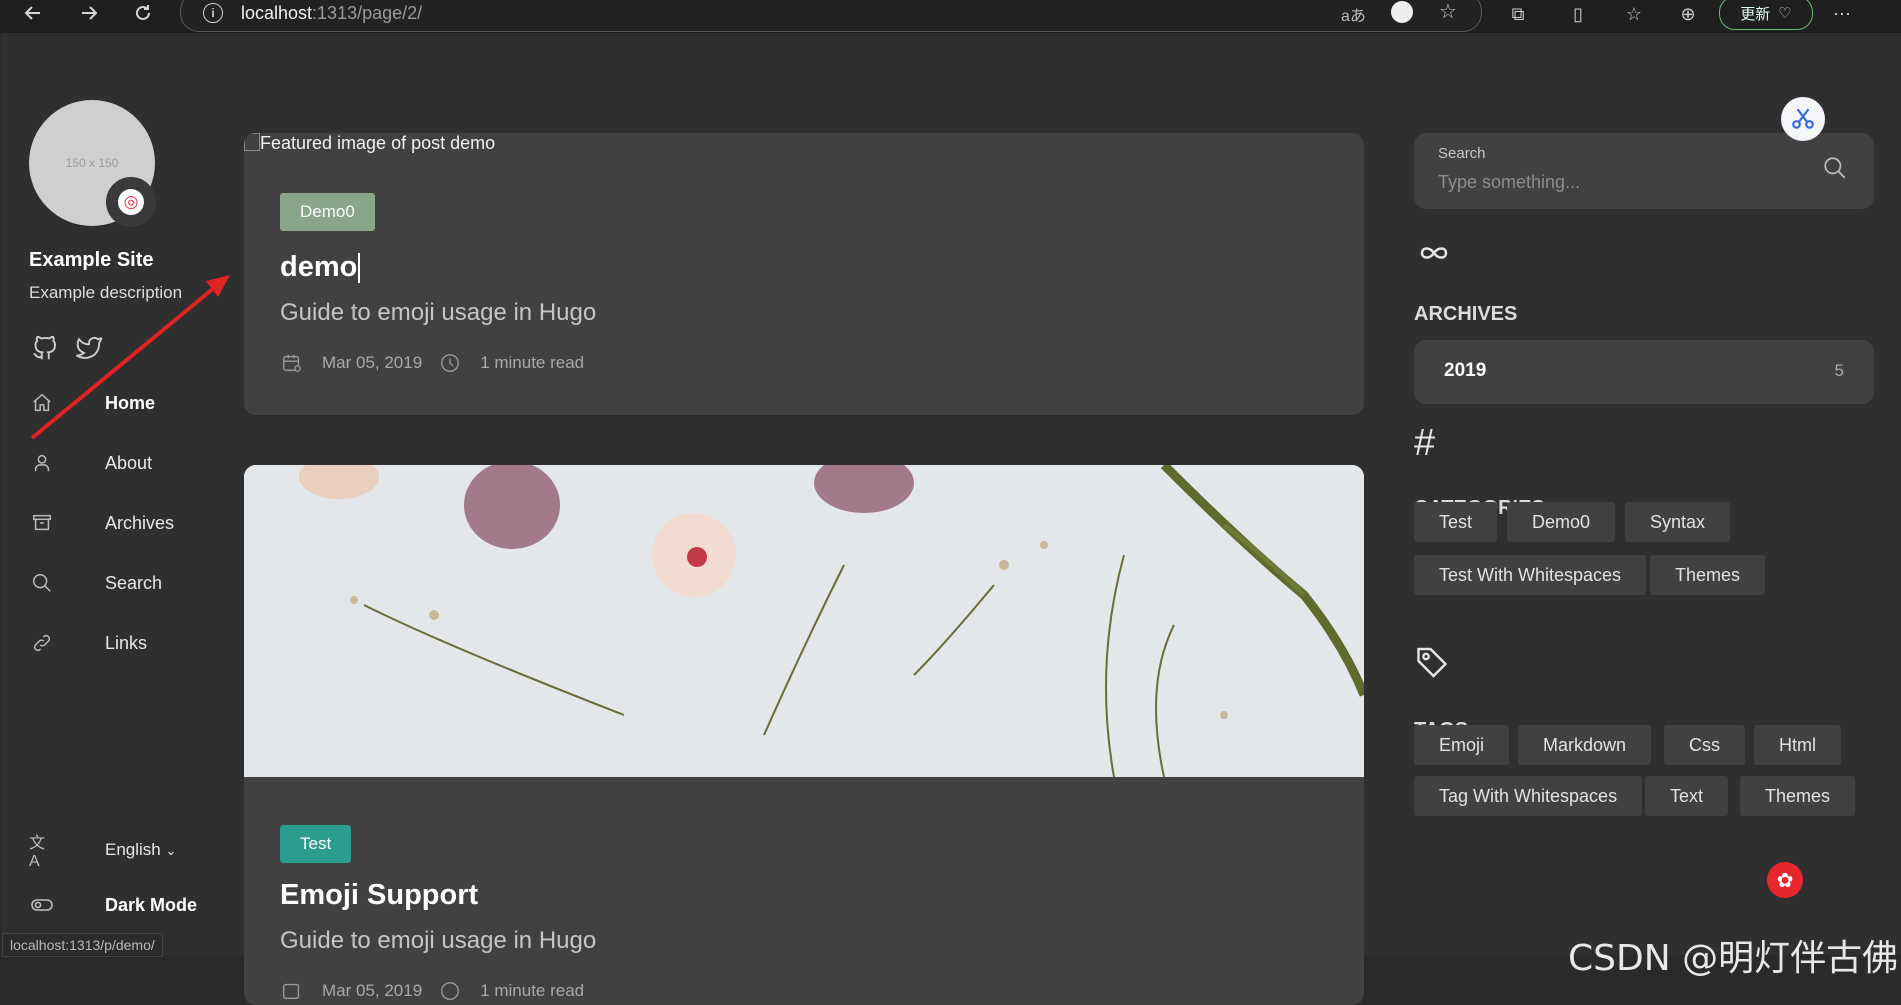  Describe the element at coordinates (1628, 182) in the screenshot. I see `search-input` at that location.